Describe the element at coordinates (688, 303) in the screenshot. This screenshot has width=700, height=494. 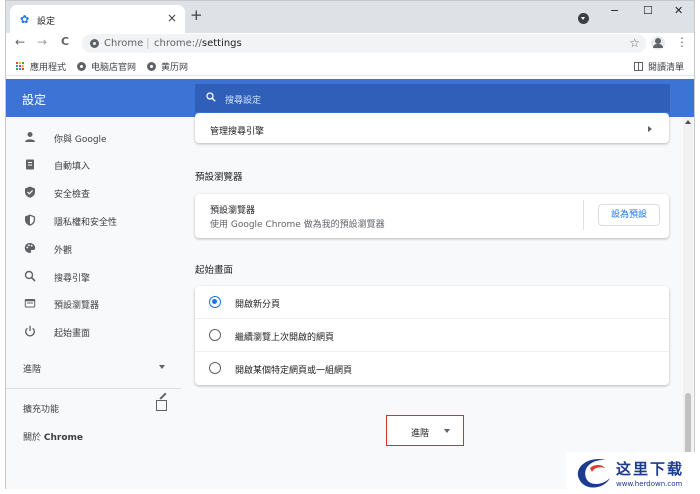
I see `scrollbar` at that location.